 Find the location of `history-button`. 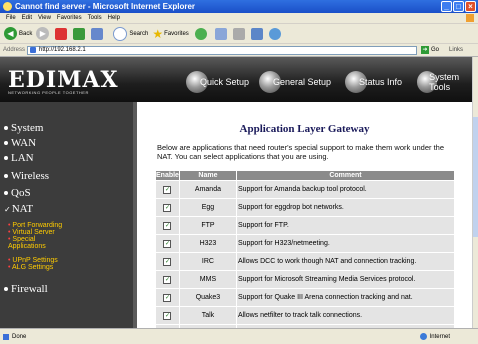

history-button is located at coordinates (201, 33).